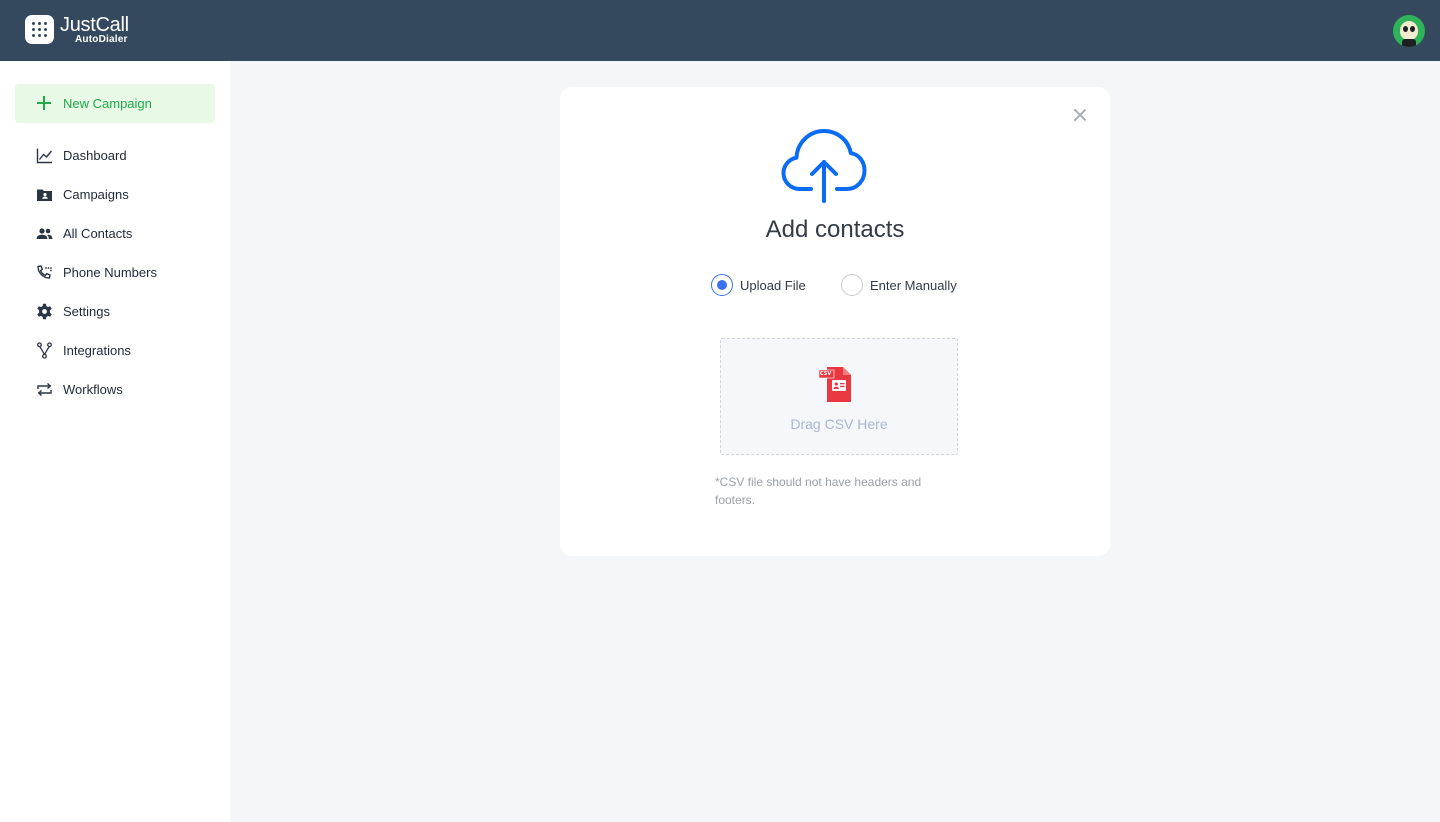  What do you see at coordinates (720, 30) in the screenshot?
I see `top-header: JustCall AutoDialer` at bounding box center [720, 30].